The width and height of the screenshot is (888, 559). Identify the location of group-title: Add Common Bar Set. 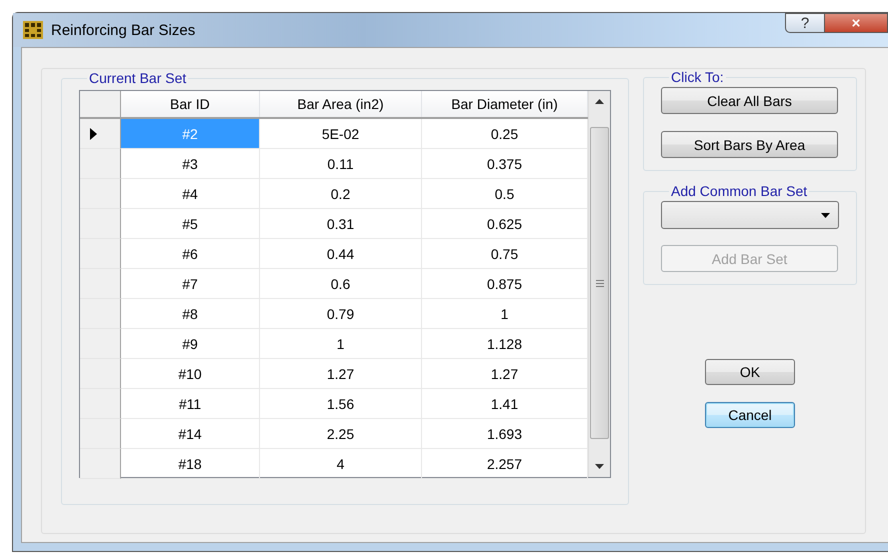
(739, 191).